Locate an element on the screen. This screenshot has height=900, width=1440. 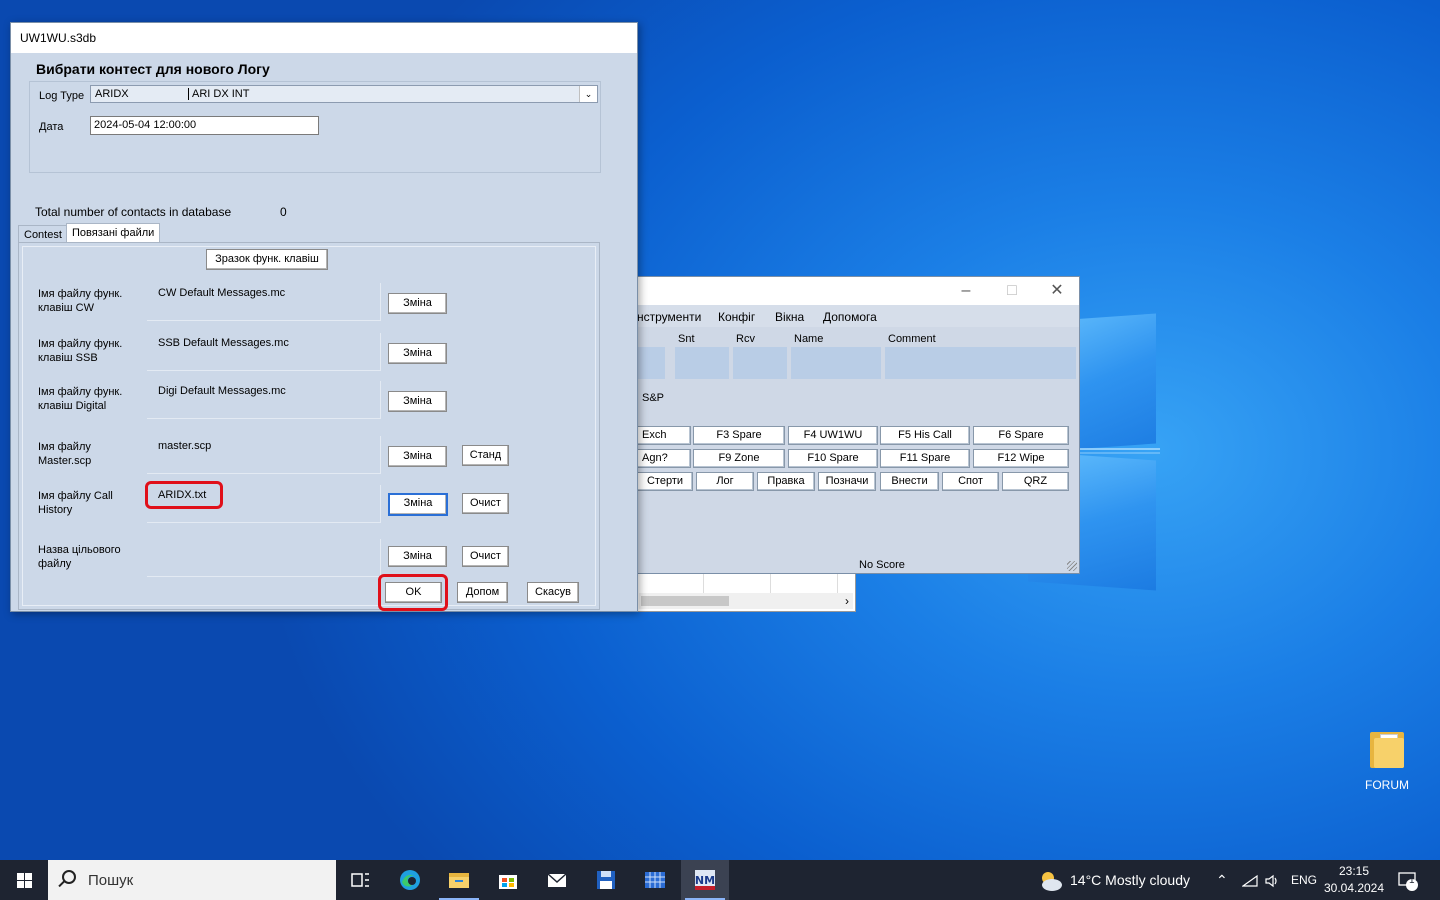
weather-text: 14°C Mostly cloudy is located at coordinates (1130, 880).